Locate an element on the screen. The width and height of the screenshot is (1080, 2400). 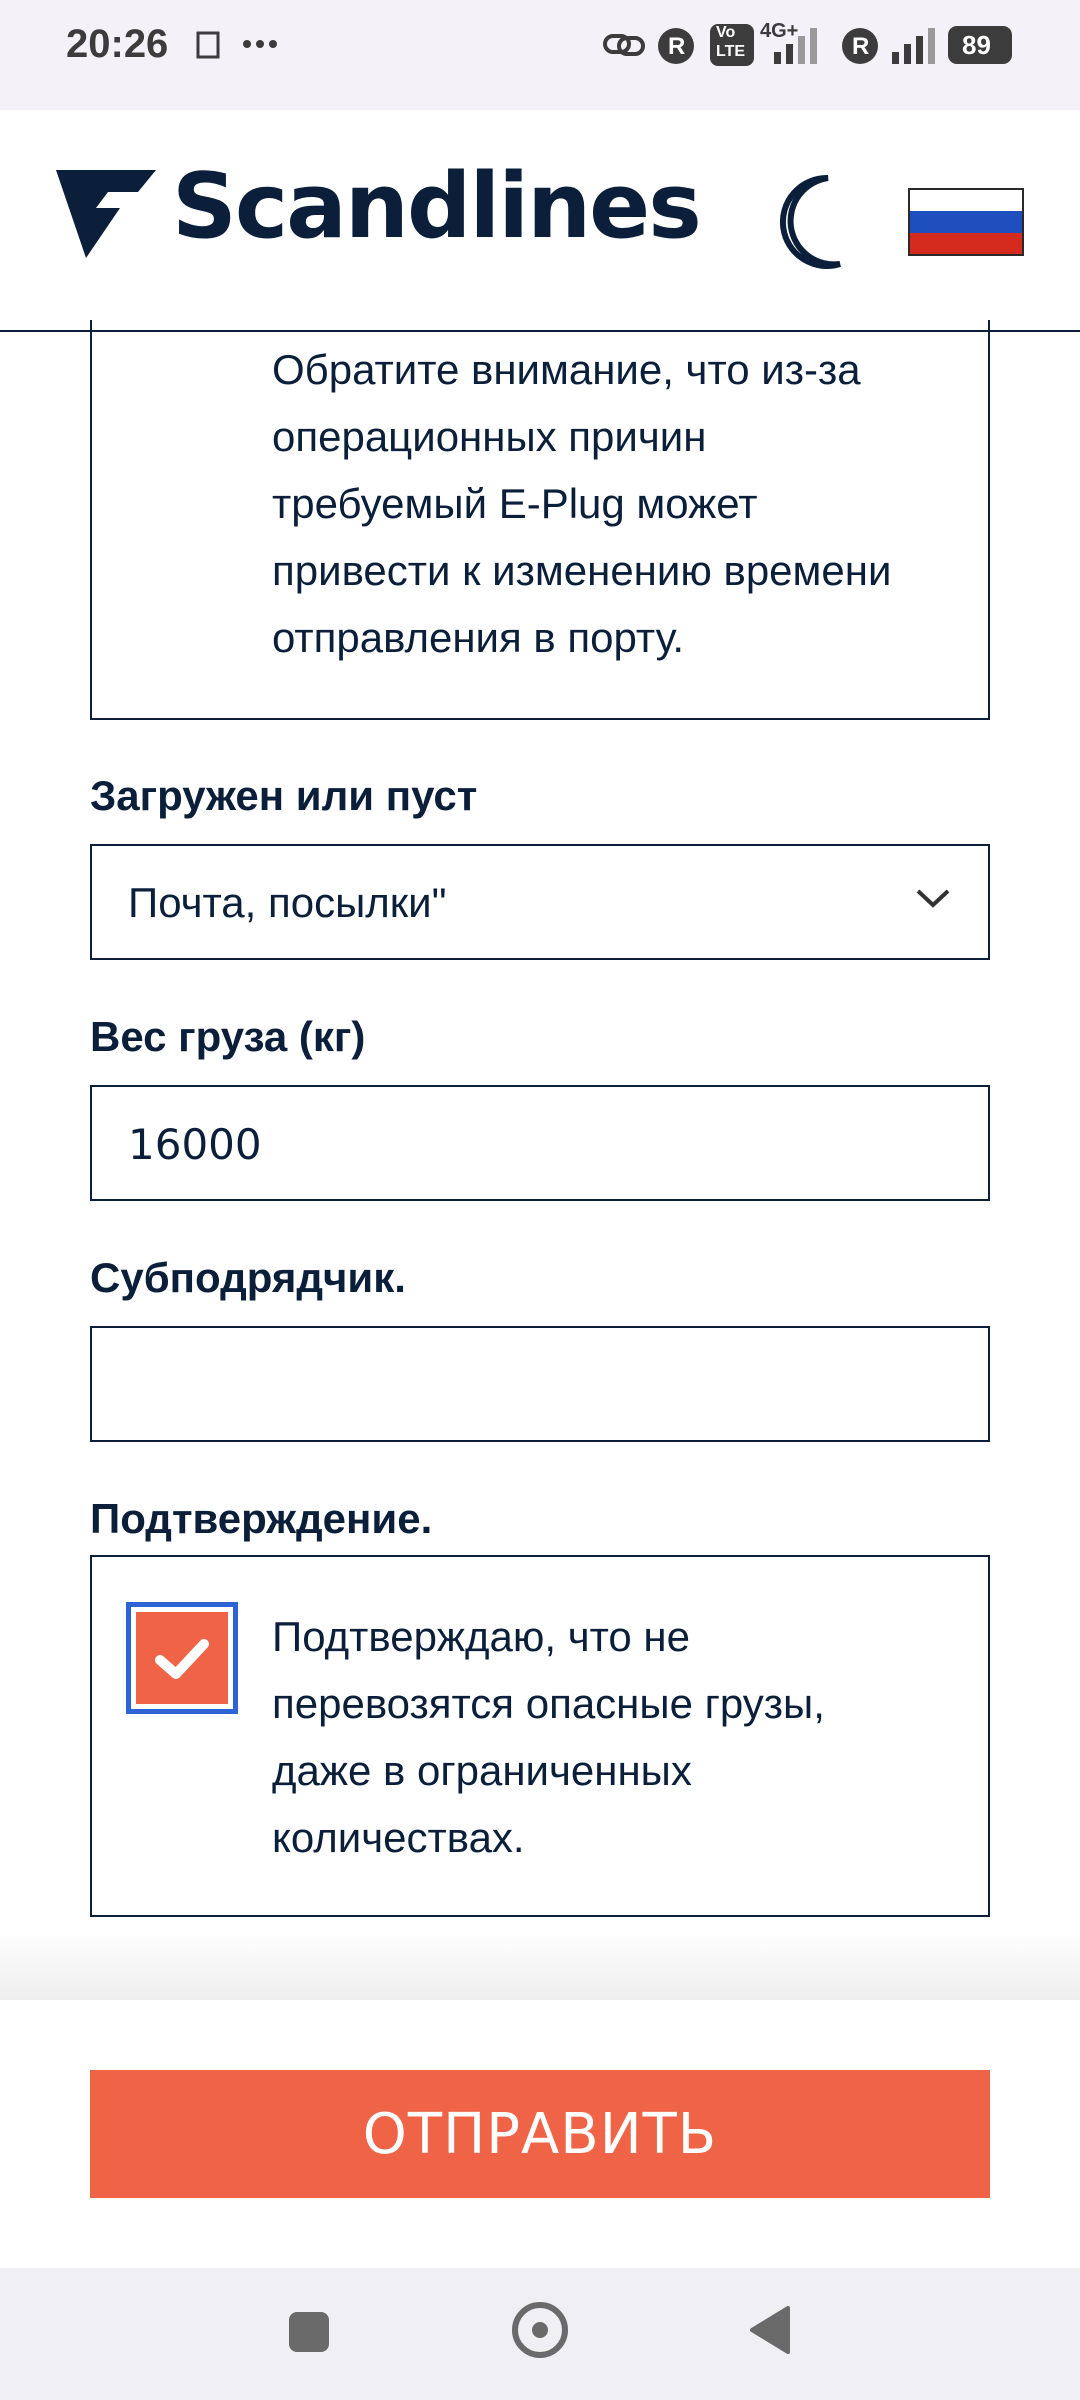
load-status-value: Почта, посылки" is located at coordinates (287, 902).